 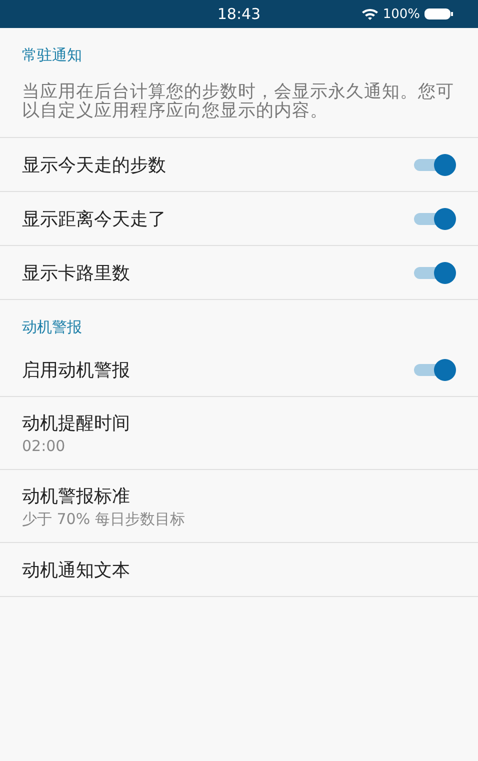 I want to click on section-header: 常驻通知, so click(x=52, y=55).